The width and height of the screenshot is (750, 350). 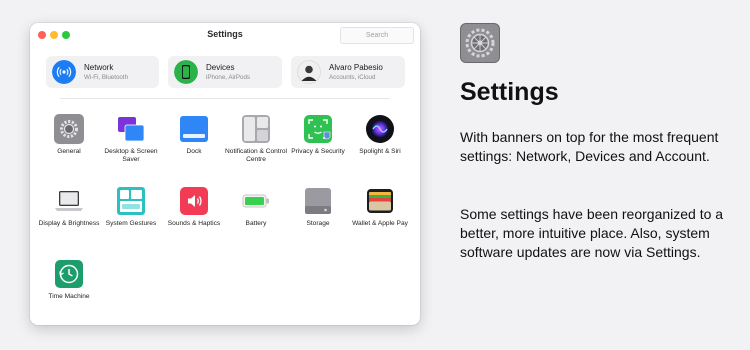 What do you see at coordinates (194, 151) in the screenshot?
I see `dock-label: Dock` at bounding box center [194, 151].